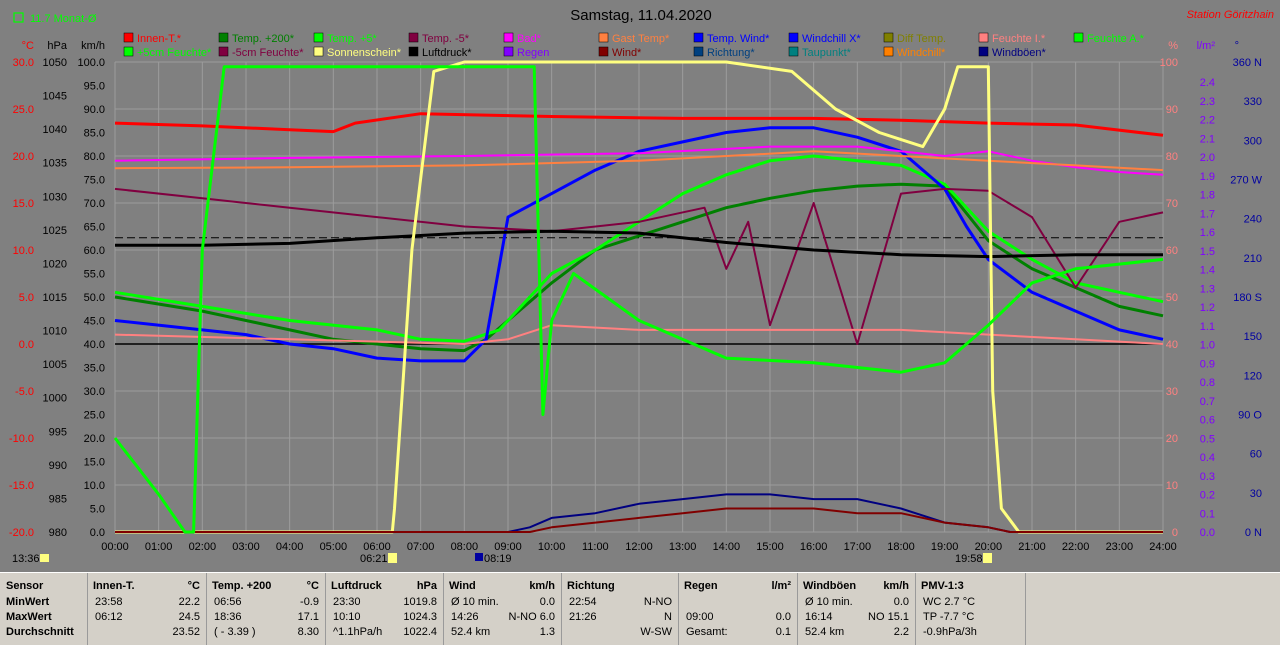 This screenshot has height=645, width=1280. What do you see at coordinates (94, 416) in the screenshot?
I see `axis-tick-left: 25.0` at bounding box center [94, 416].